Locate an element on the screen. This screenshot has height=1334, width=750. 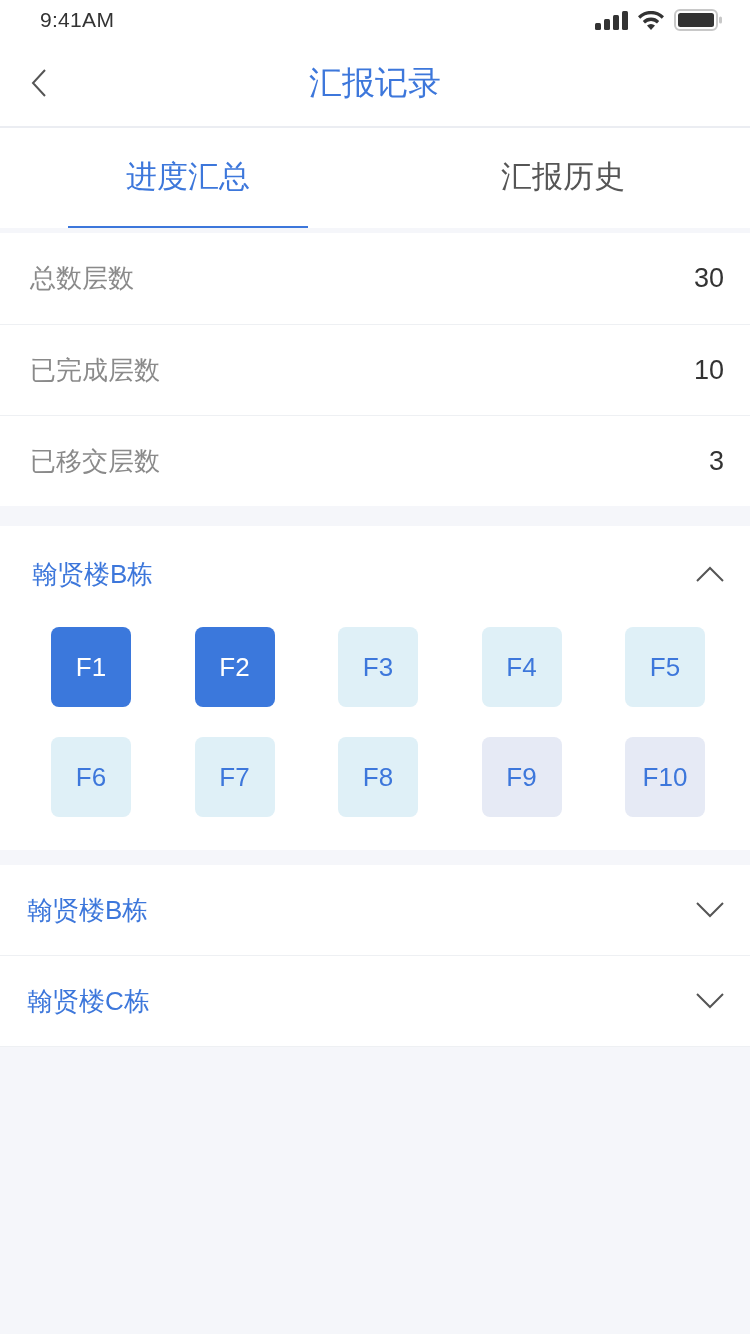
floor-tile: F4 is located at coordinates (521, 667).